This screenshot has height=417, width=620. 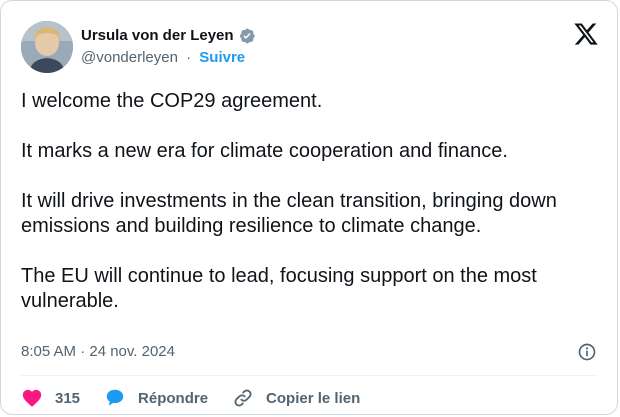 I want to click on like-count: 315, so click(x=68, y=398).